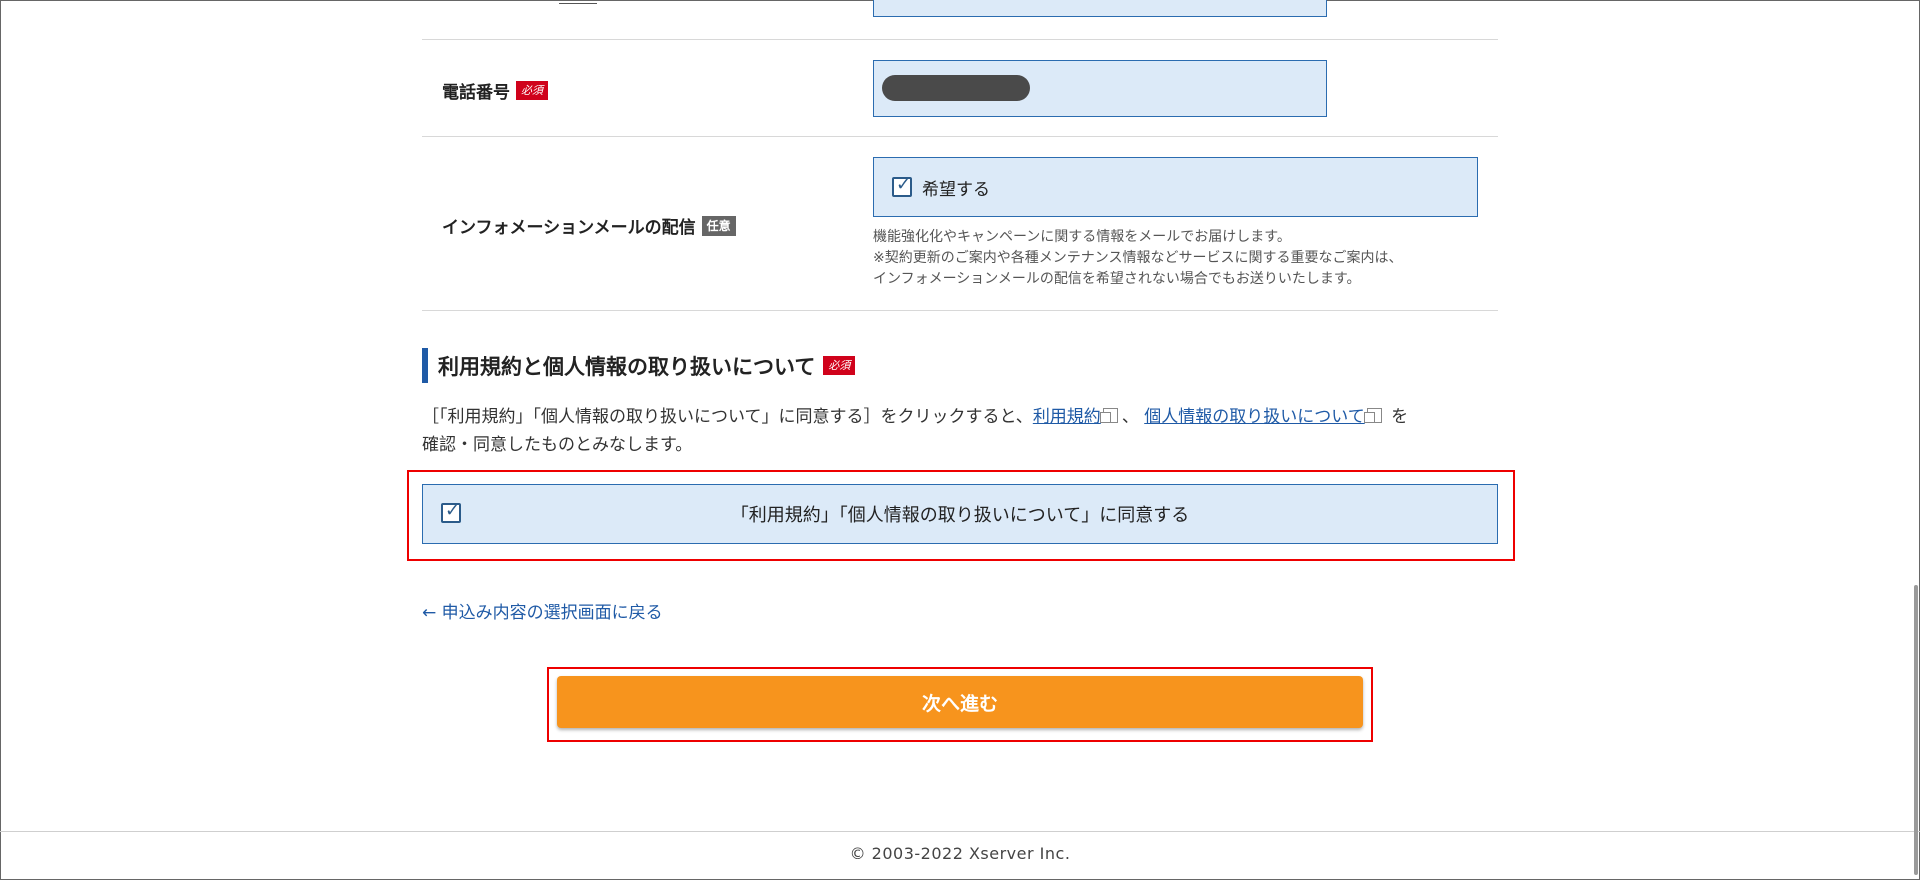 The width and height of the screenshot is (1920, 880). I want to click on terms-text-line2: 確認・同意したものとみなします。, so click(557, 445).